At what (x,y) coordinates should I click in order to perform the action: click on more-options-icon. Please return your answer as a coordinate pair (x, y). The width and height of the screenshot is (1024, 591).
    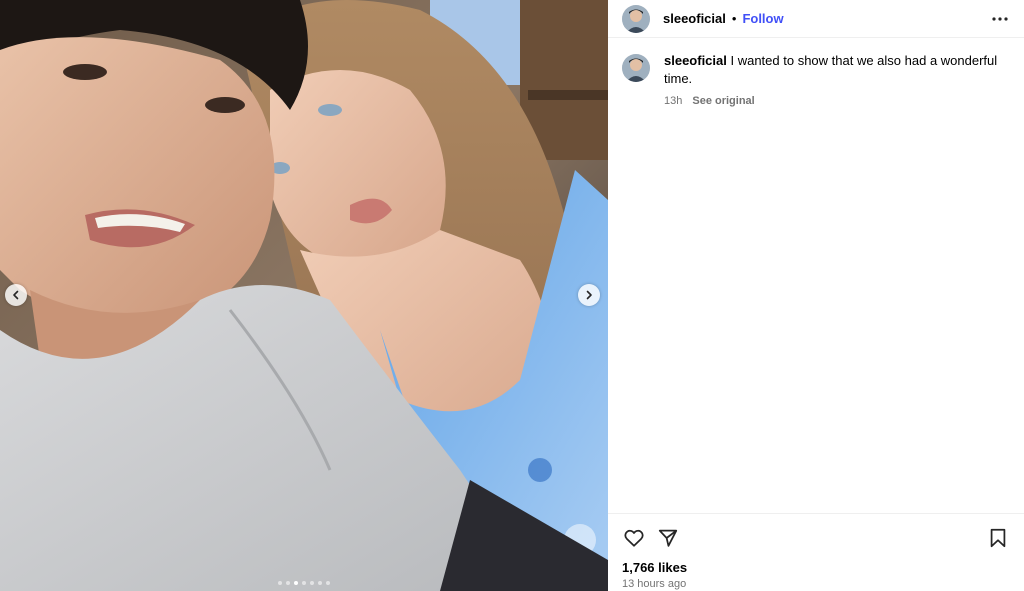
    Looking at the image, I should click on (1000, 18).